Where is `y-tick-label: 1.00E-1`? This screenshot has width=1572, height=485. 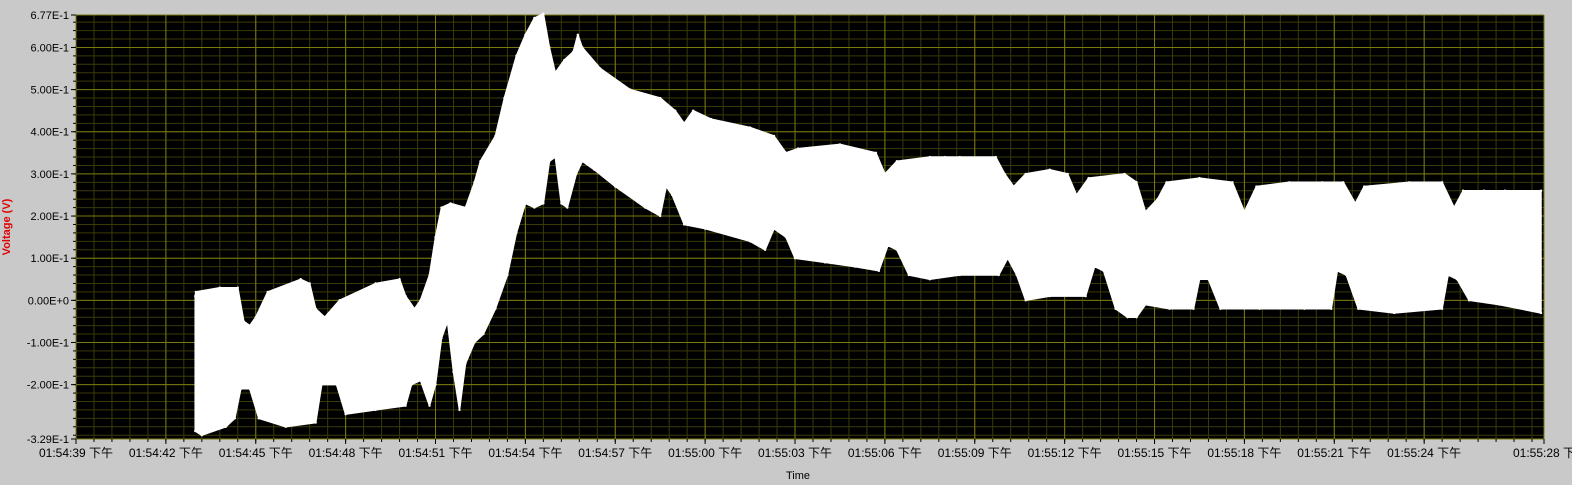 y-tick-label: 1.00E-1 is located at coordinates (49, 259).